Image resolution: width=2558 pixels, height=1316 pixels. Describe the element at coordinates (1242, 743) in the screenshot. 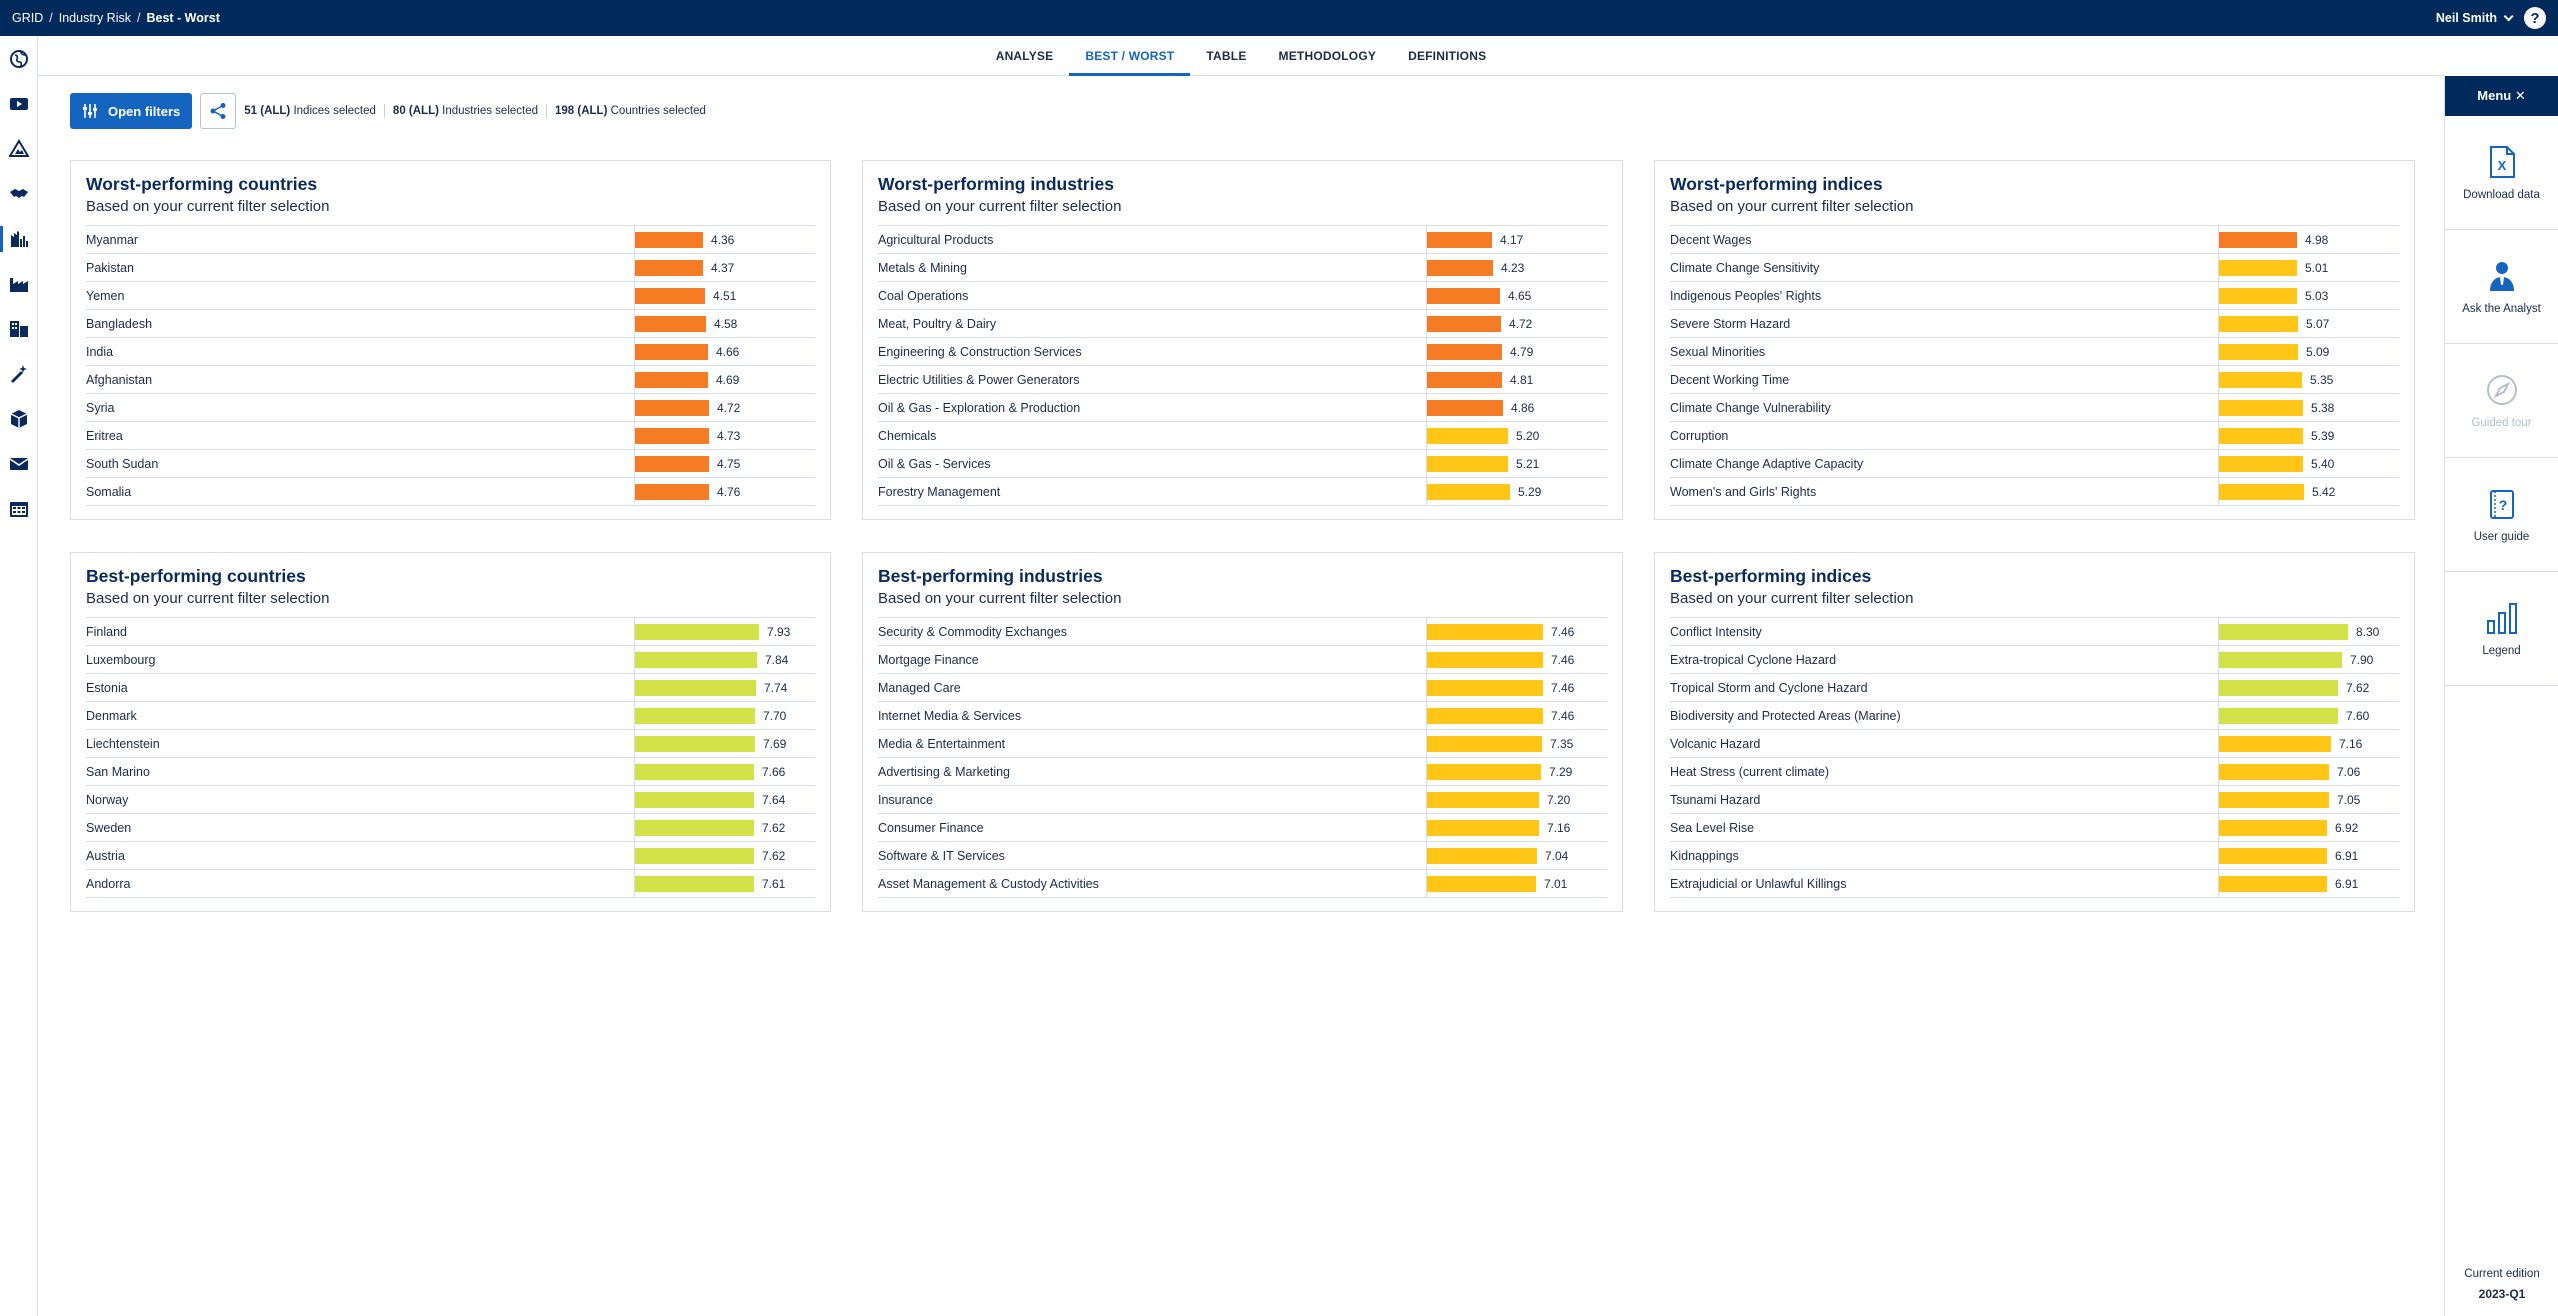

I see `ranking-row: Media & Entertainment 7.35` at that location.